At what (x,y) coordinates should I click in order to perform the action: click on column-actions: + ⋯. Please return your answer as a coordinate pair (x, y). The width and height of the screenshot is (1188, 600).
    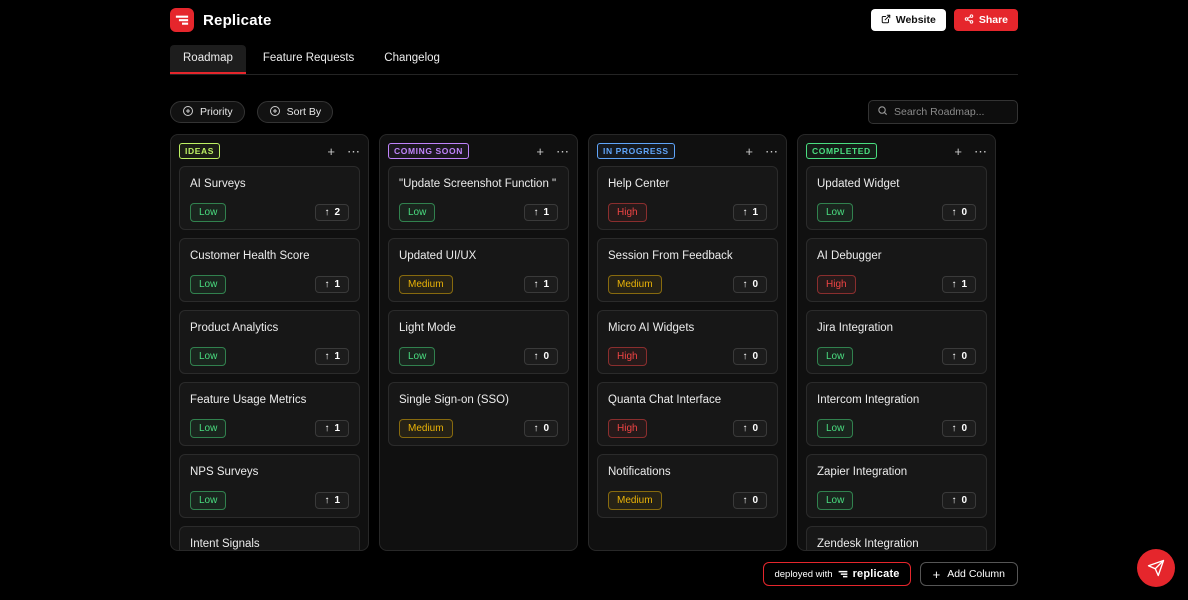
    Looking at the image, I should click on (552, 151).